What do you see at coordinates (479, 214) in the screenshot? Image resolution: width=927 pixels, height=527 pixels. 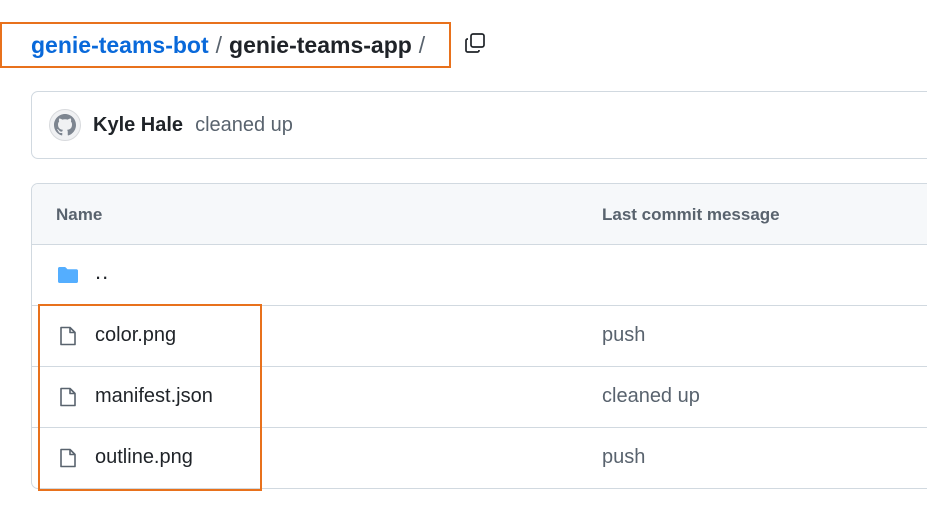 I see `table-header: Name Last commit message` at bounding box center [479, 214].